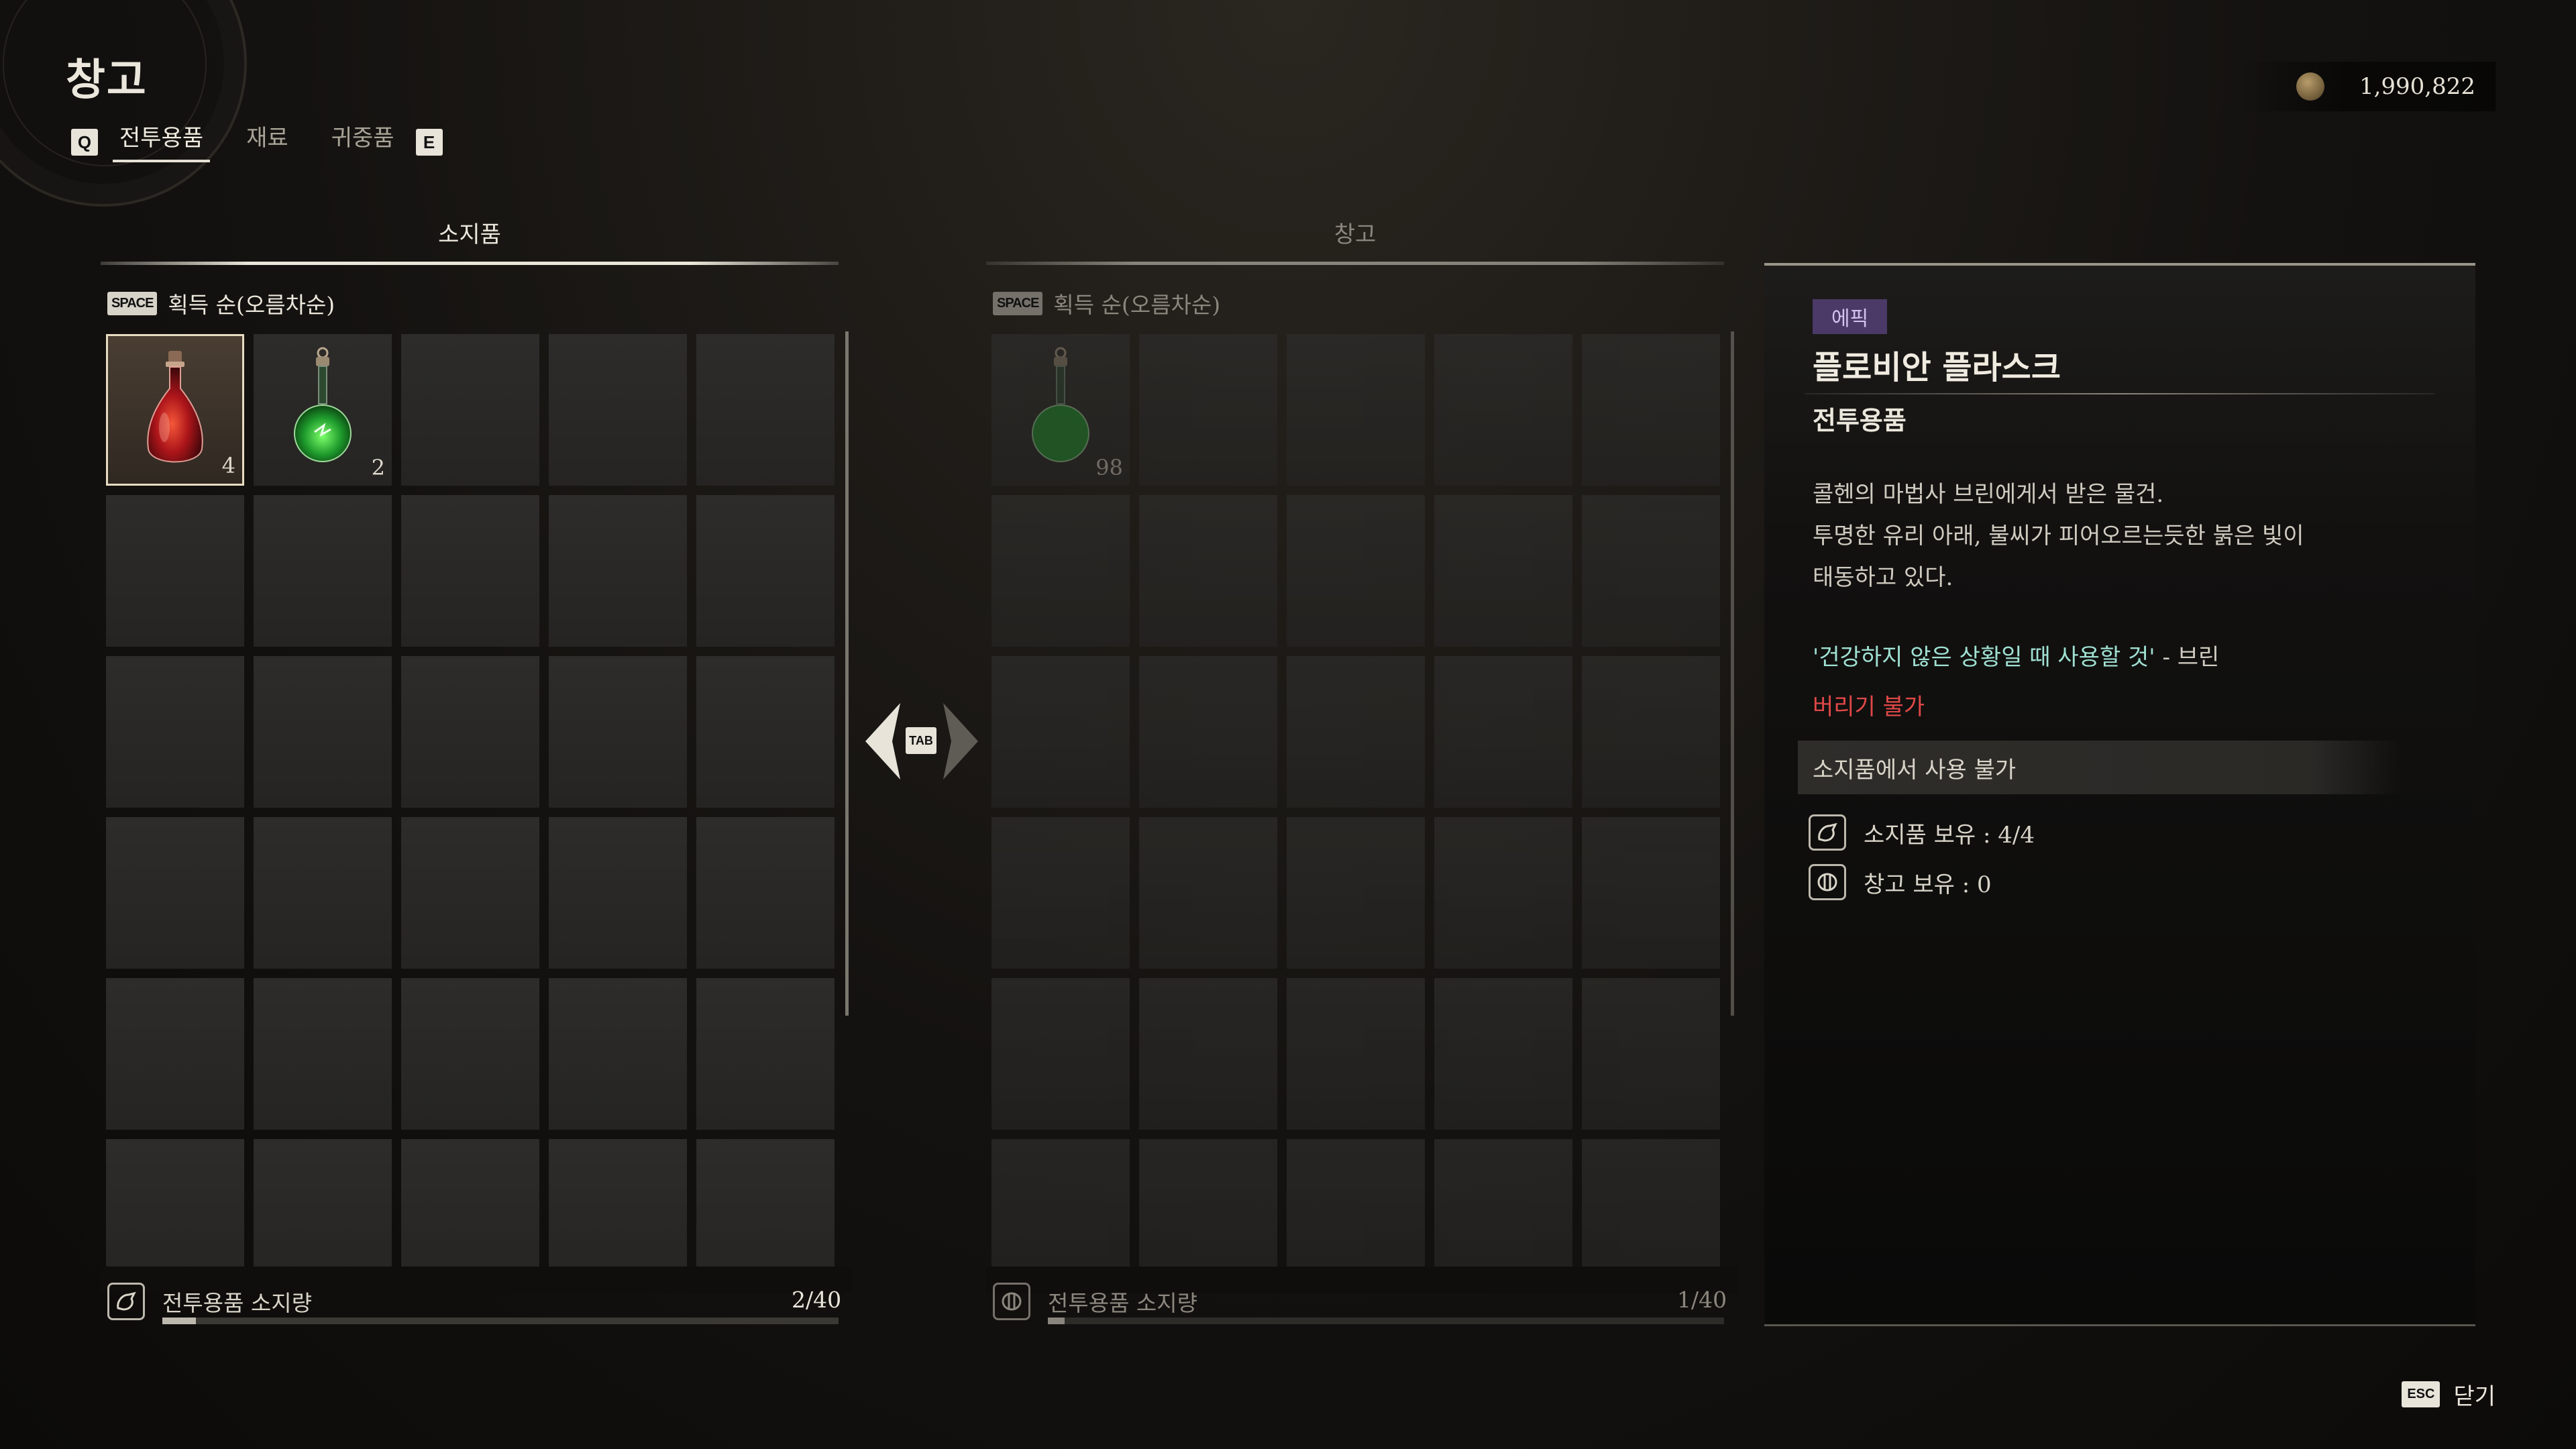 The height and width of the screenshot is (1449, 2576). I want to click on quote-author: - 브린, so click(2187, 657).